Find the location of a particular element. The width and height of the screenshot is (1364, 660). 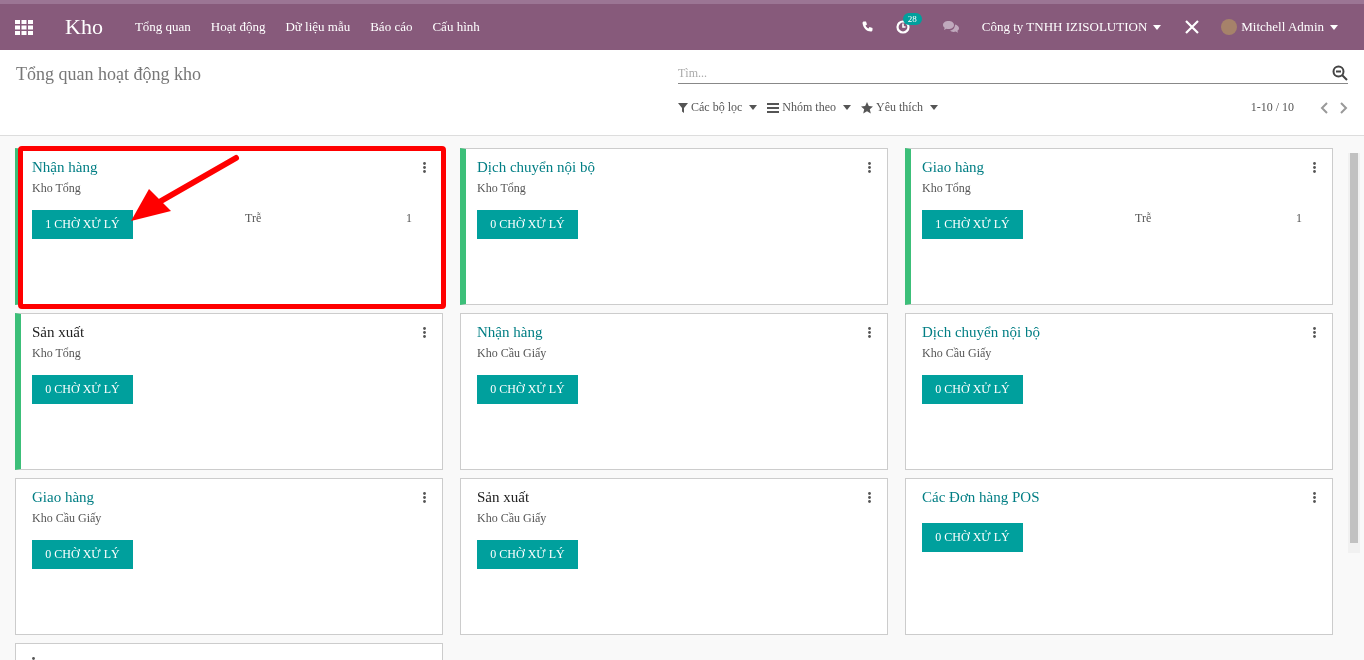

page-title: Tổng quan hoạt động kho is located at coordinates (108, 74).